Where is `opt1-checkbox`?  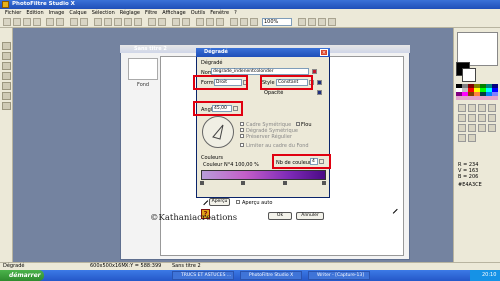
opt1-checkbox is located at coordinates (242, 124).